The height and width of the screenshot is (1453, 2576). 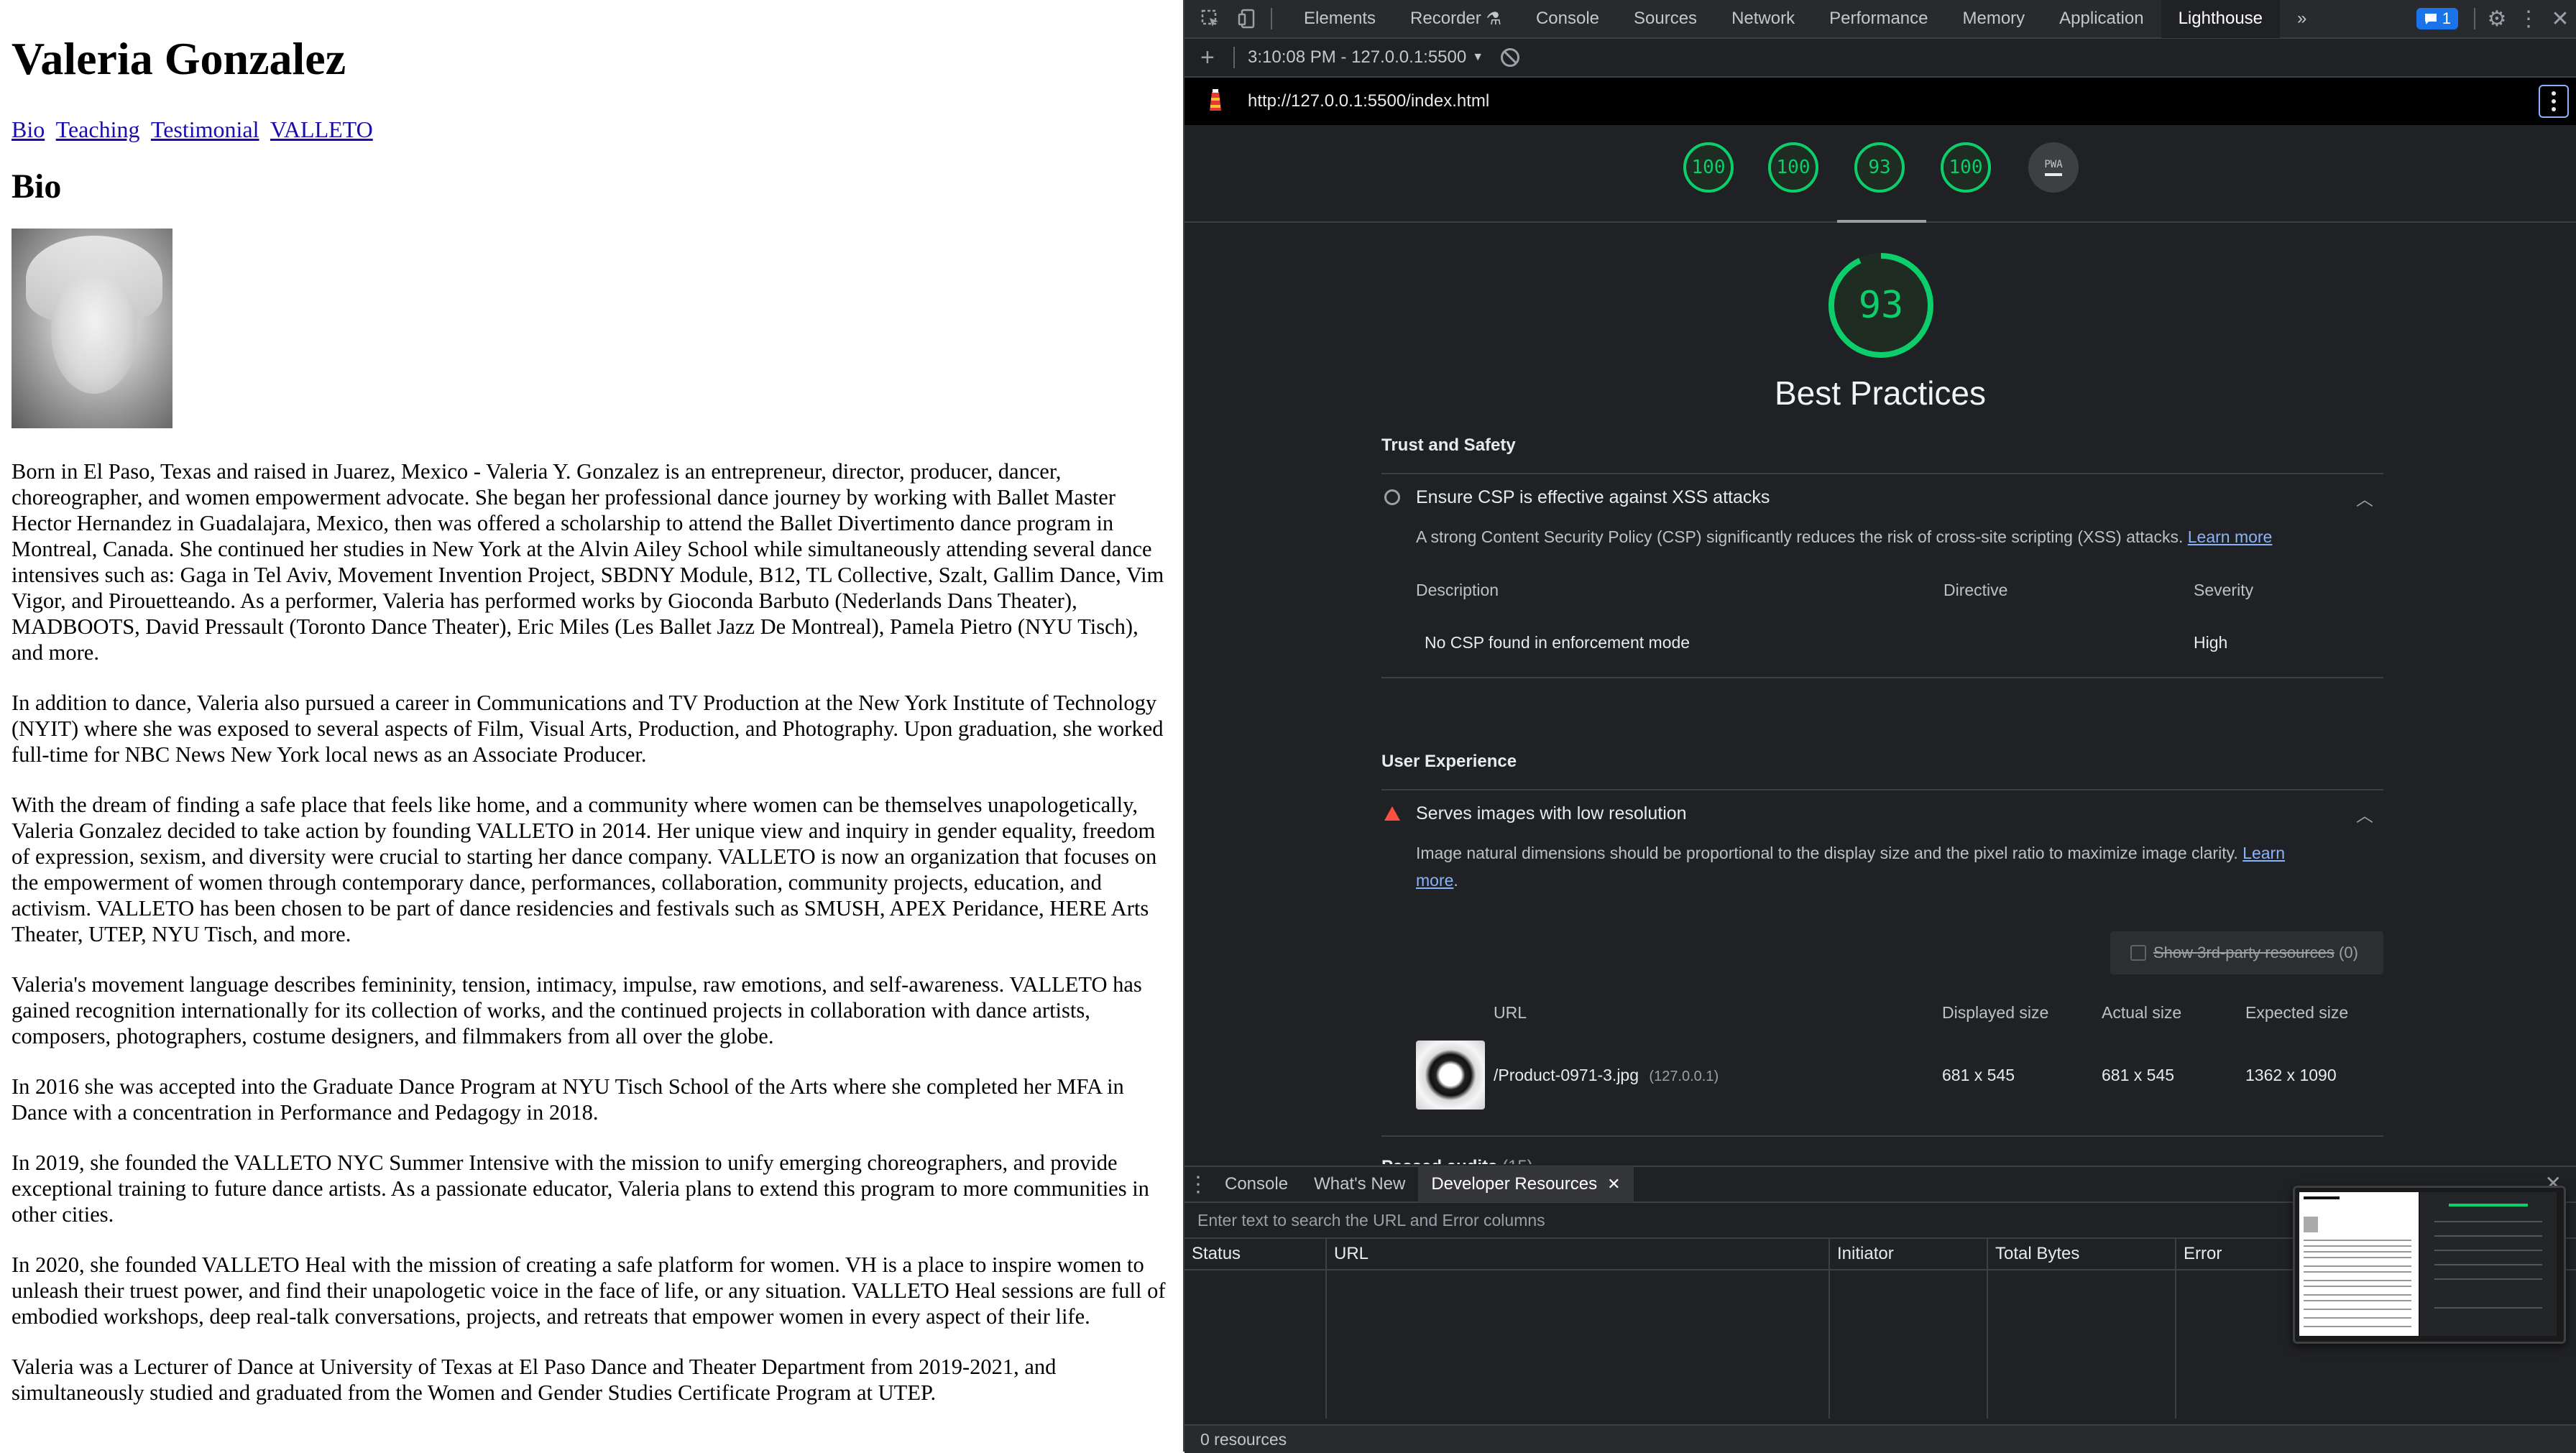 I want to click on close-icon: ✕, so click(x=2560, y=19).